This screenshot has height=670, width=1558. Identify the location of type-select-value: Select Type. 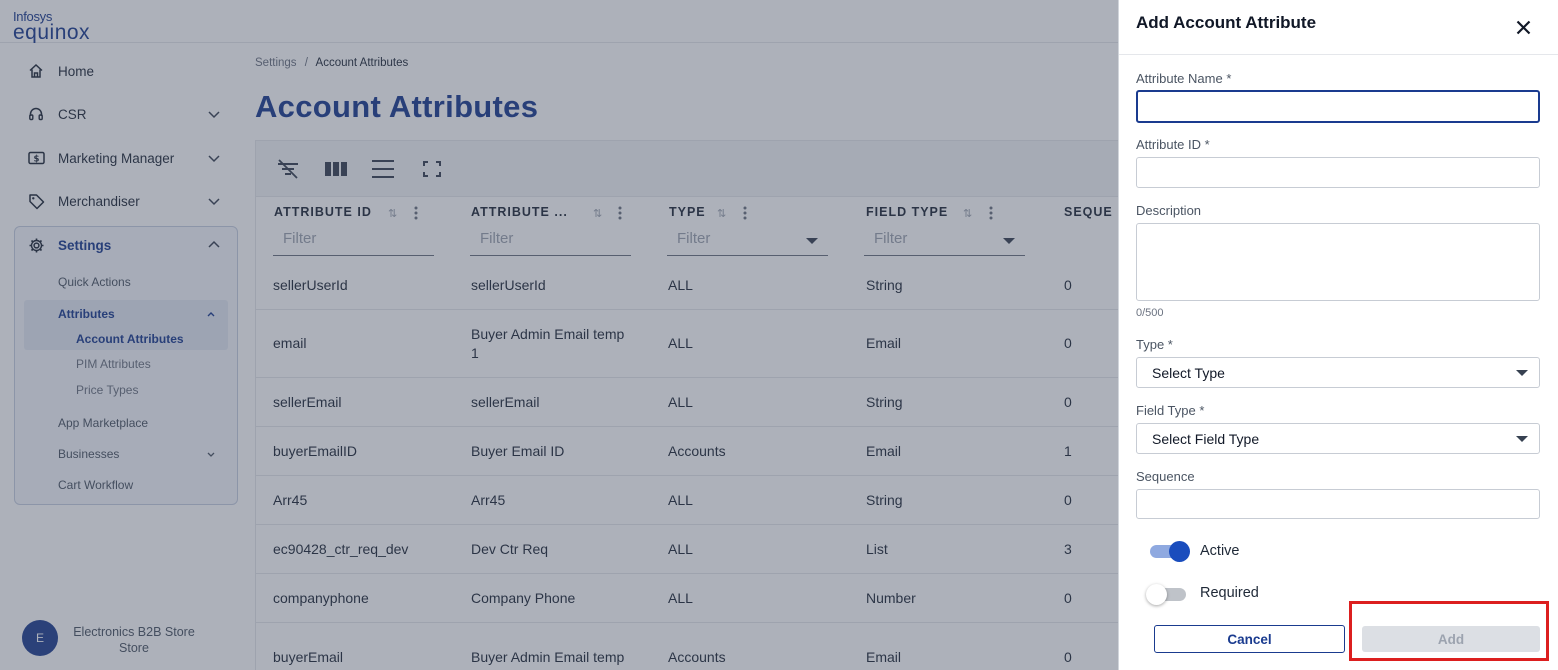
(1188, 372).